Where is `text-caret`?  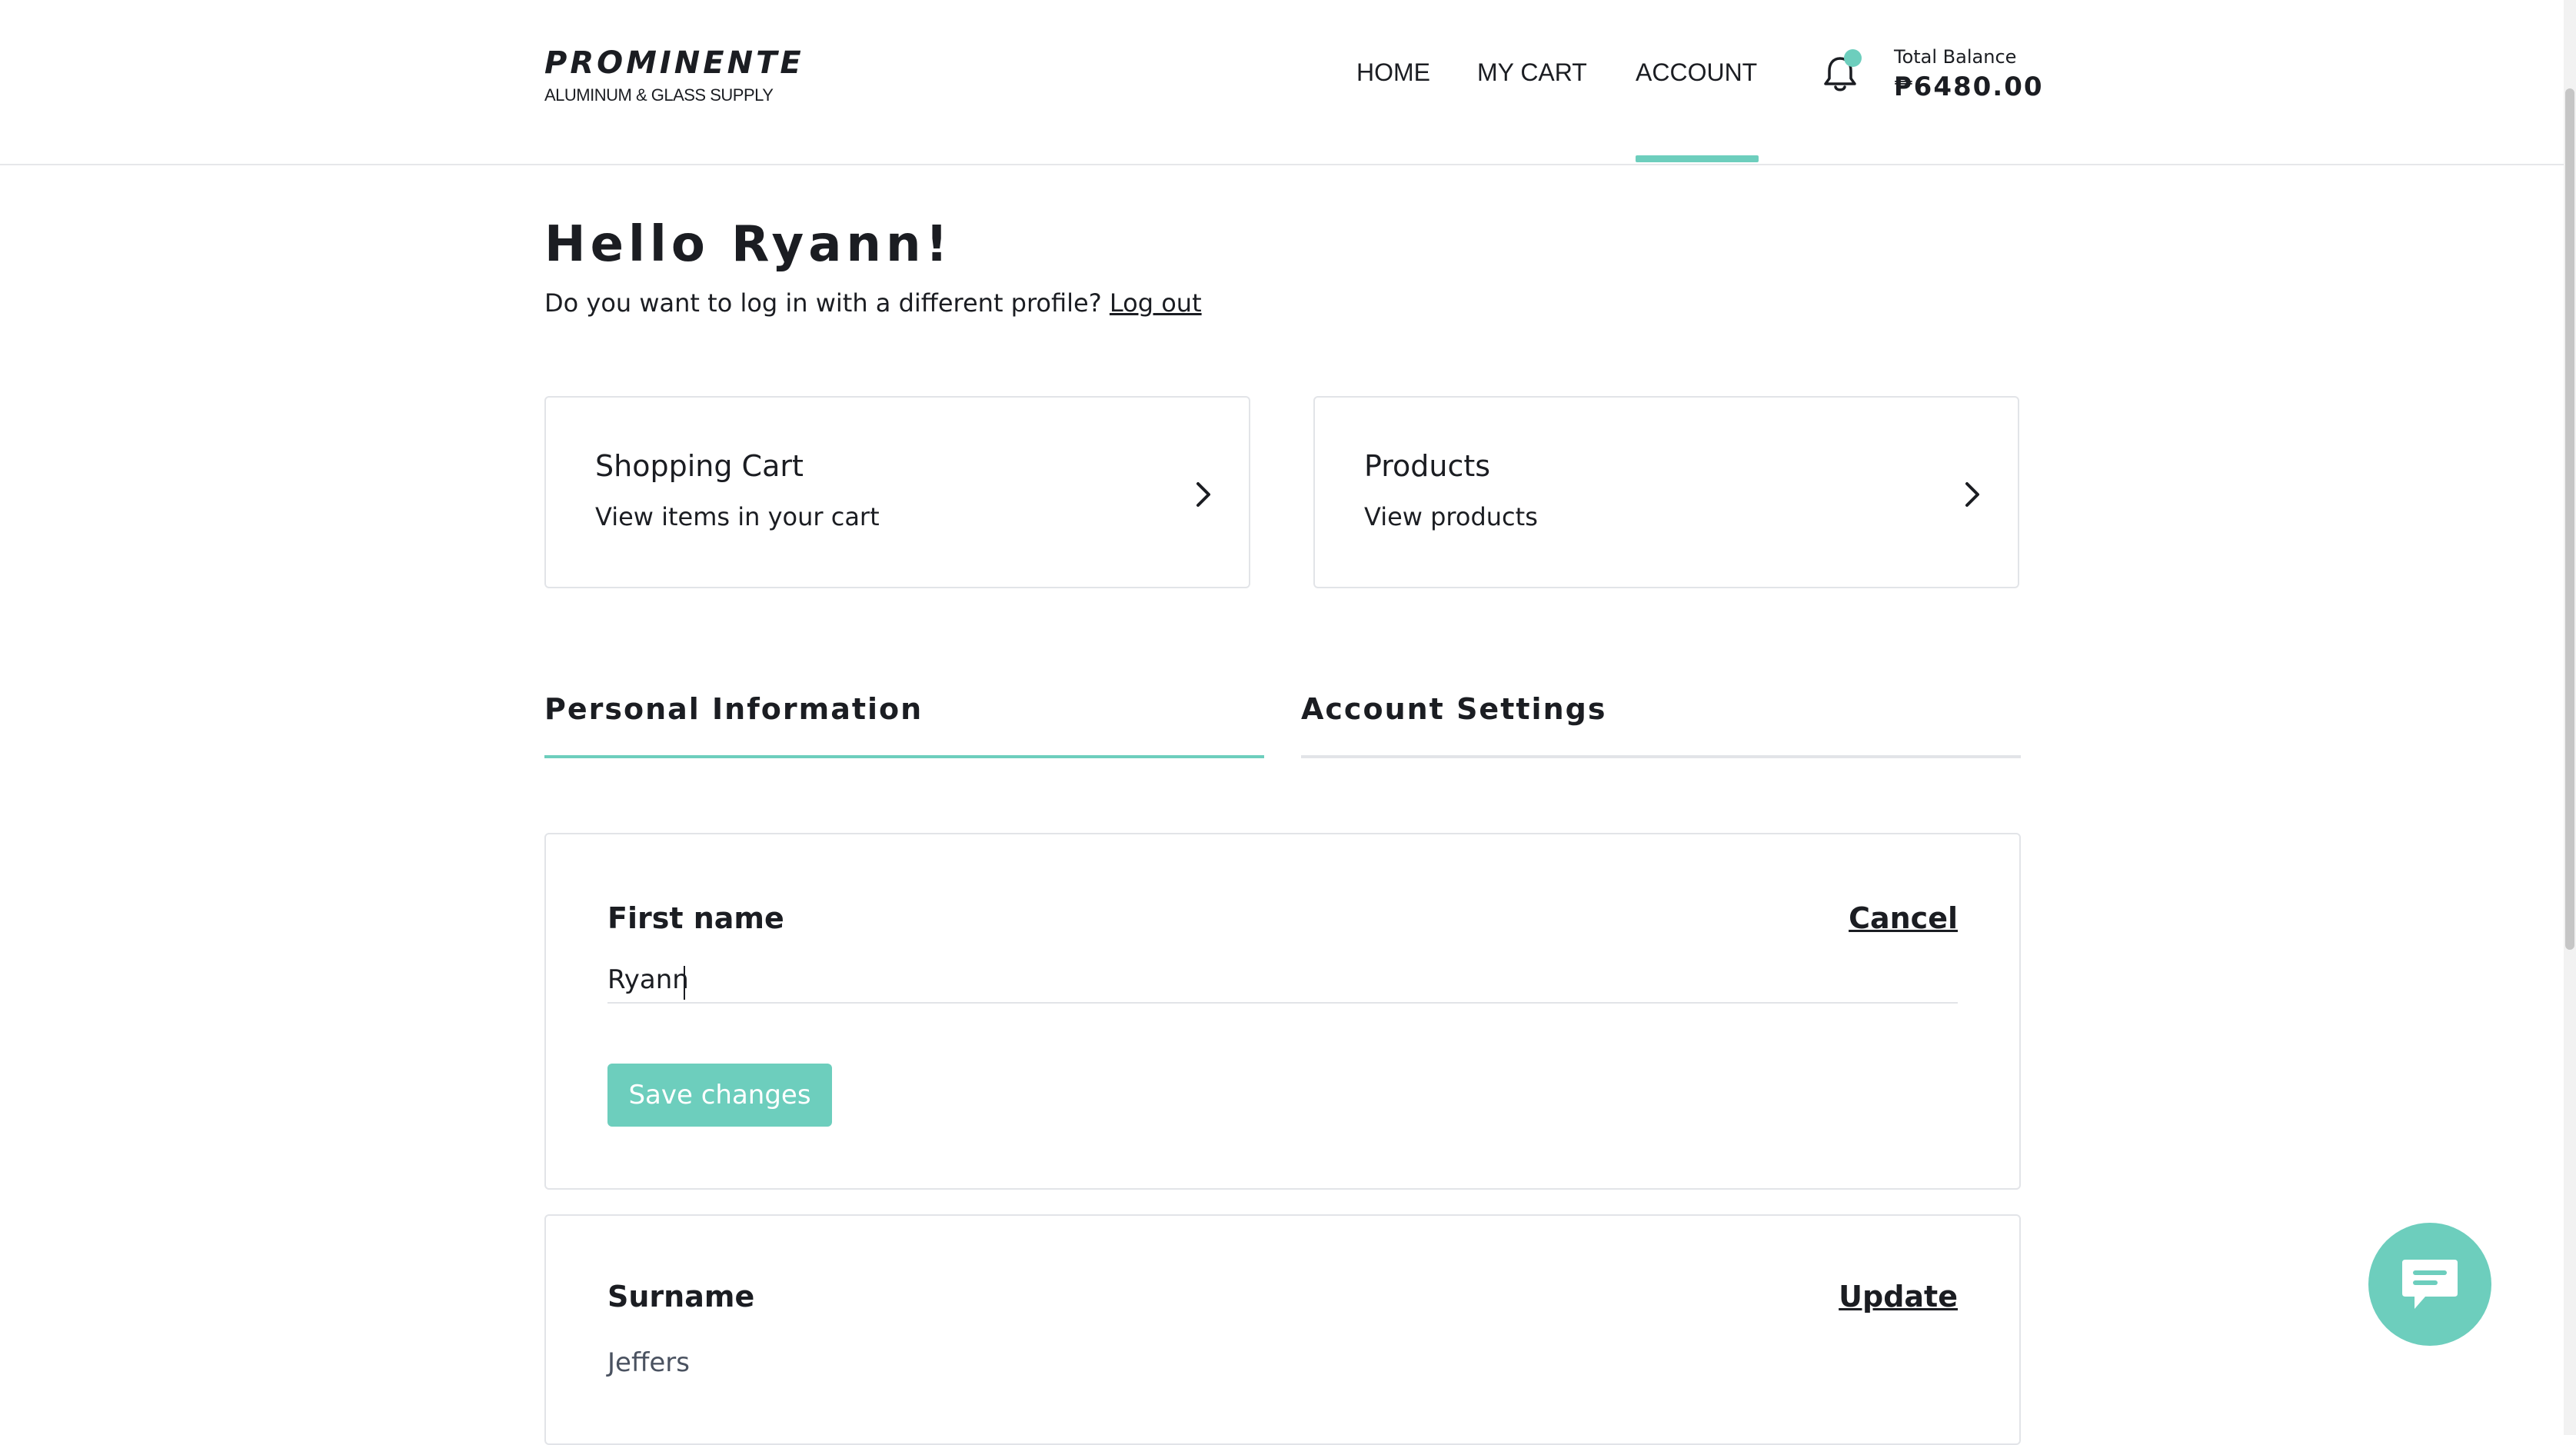 text-caret is located at coordinates (684, 983).